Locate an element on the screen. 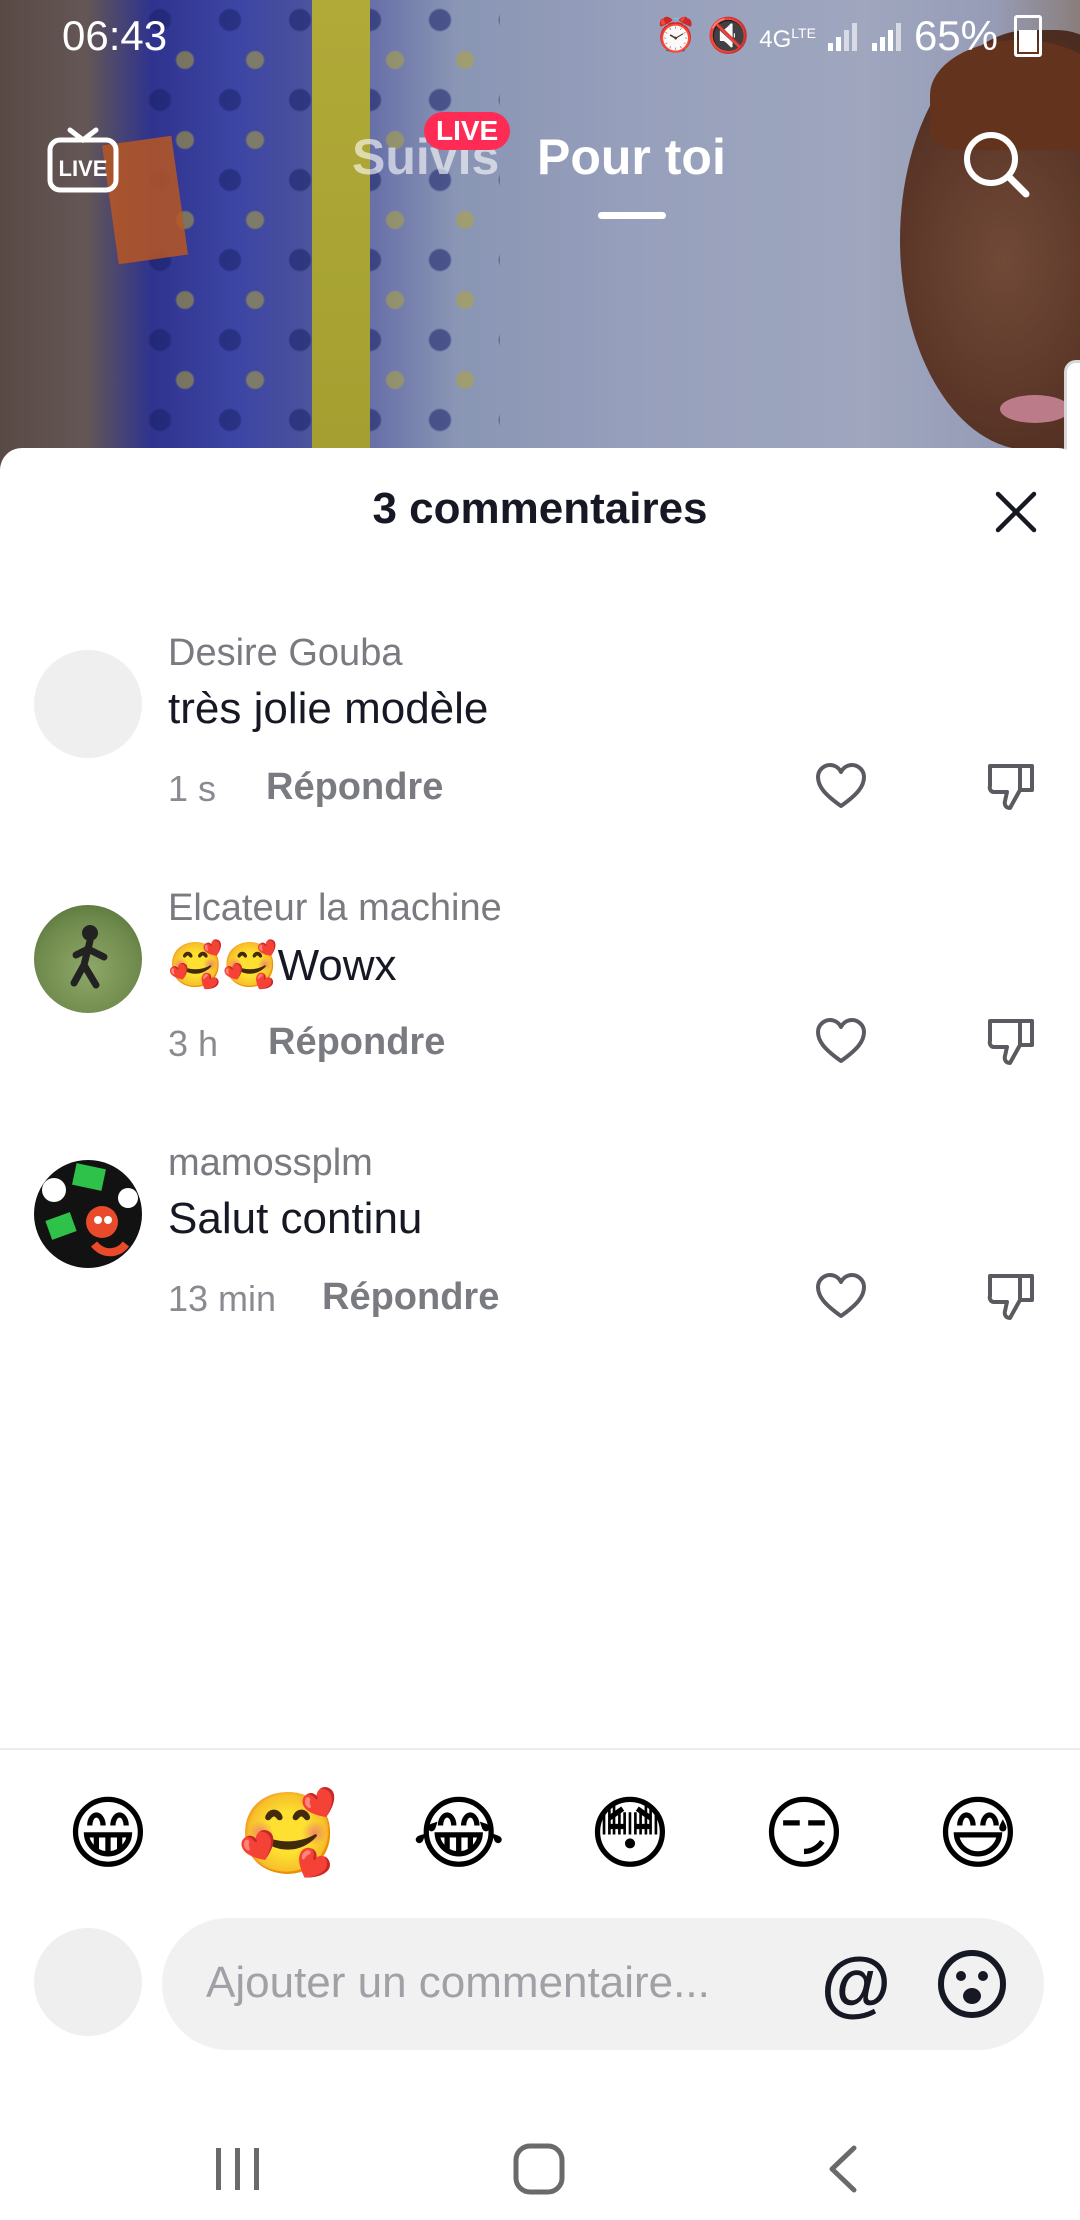  active-tab-indicator is located at coordinates (632, 215).